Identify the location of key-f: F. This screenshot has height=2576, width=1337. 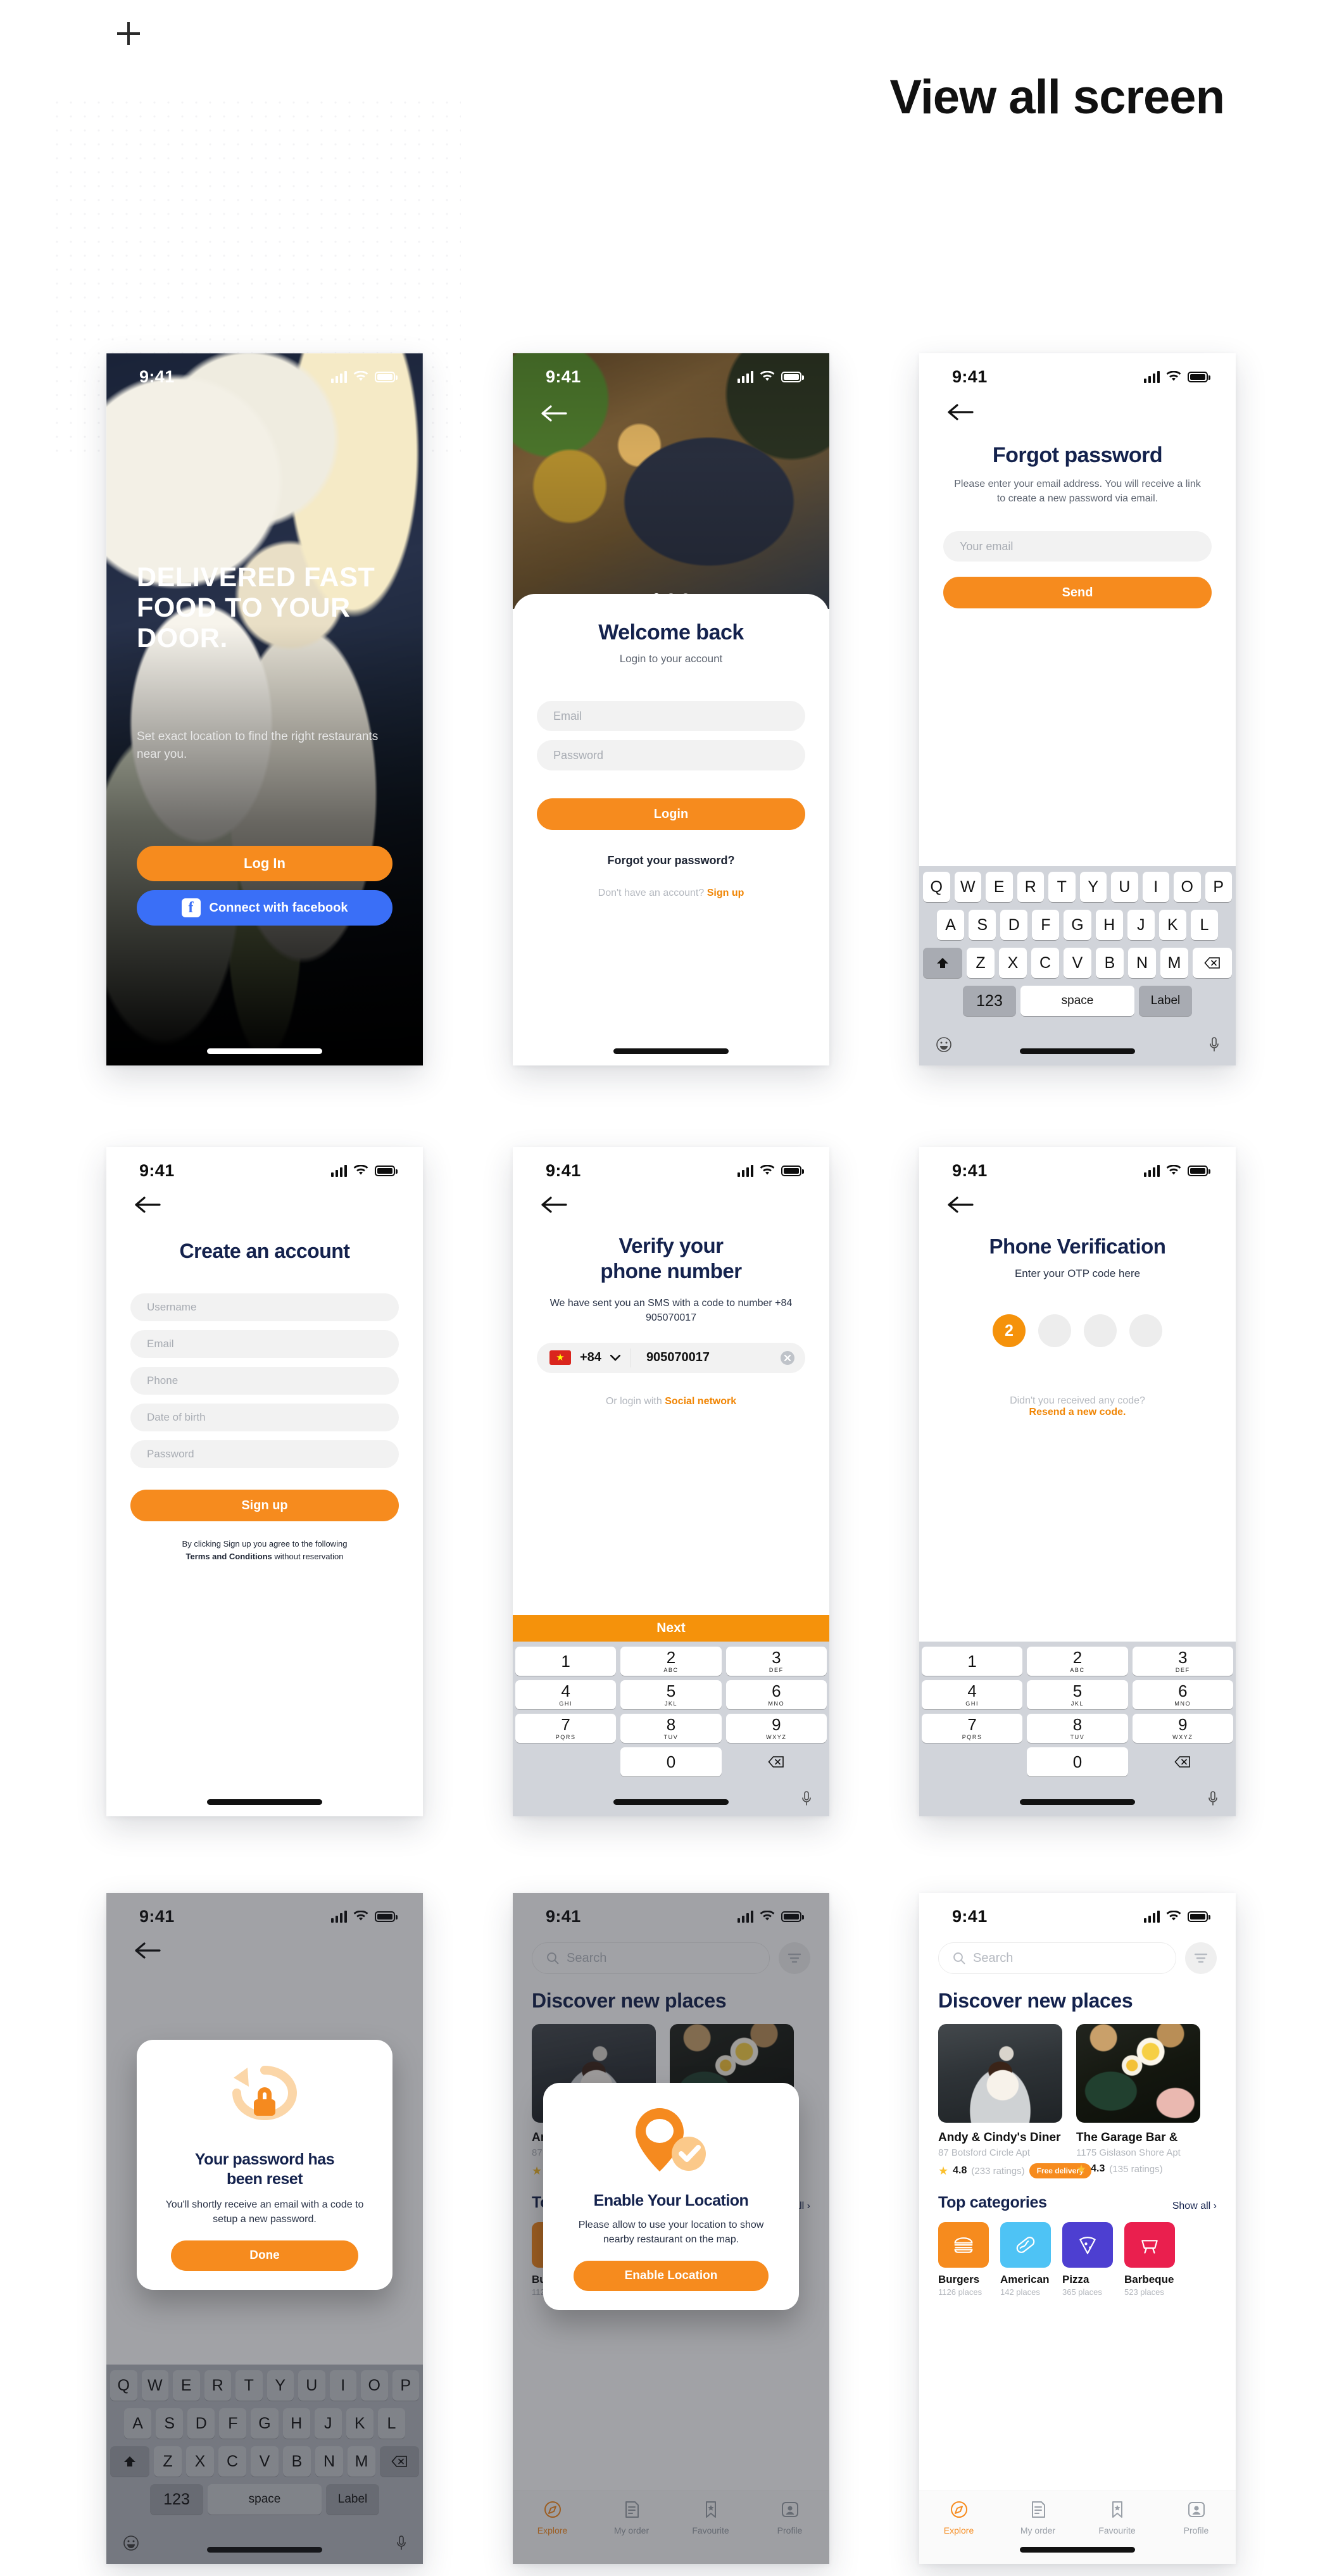
(1046, 925).